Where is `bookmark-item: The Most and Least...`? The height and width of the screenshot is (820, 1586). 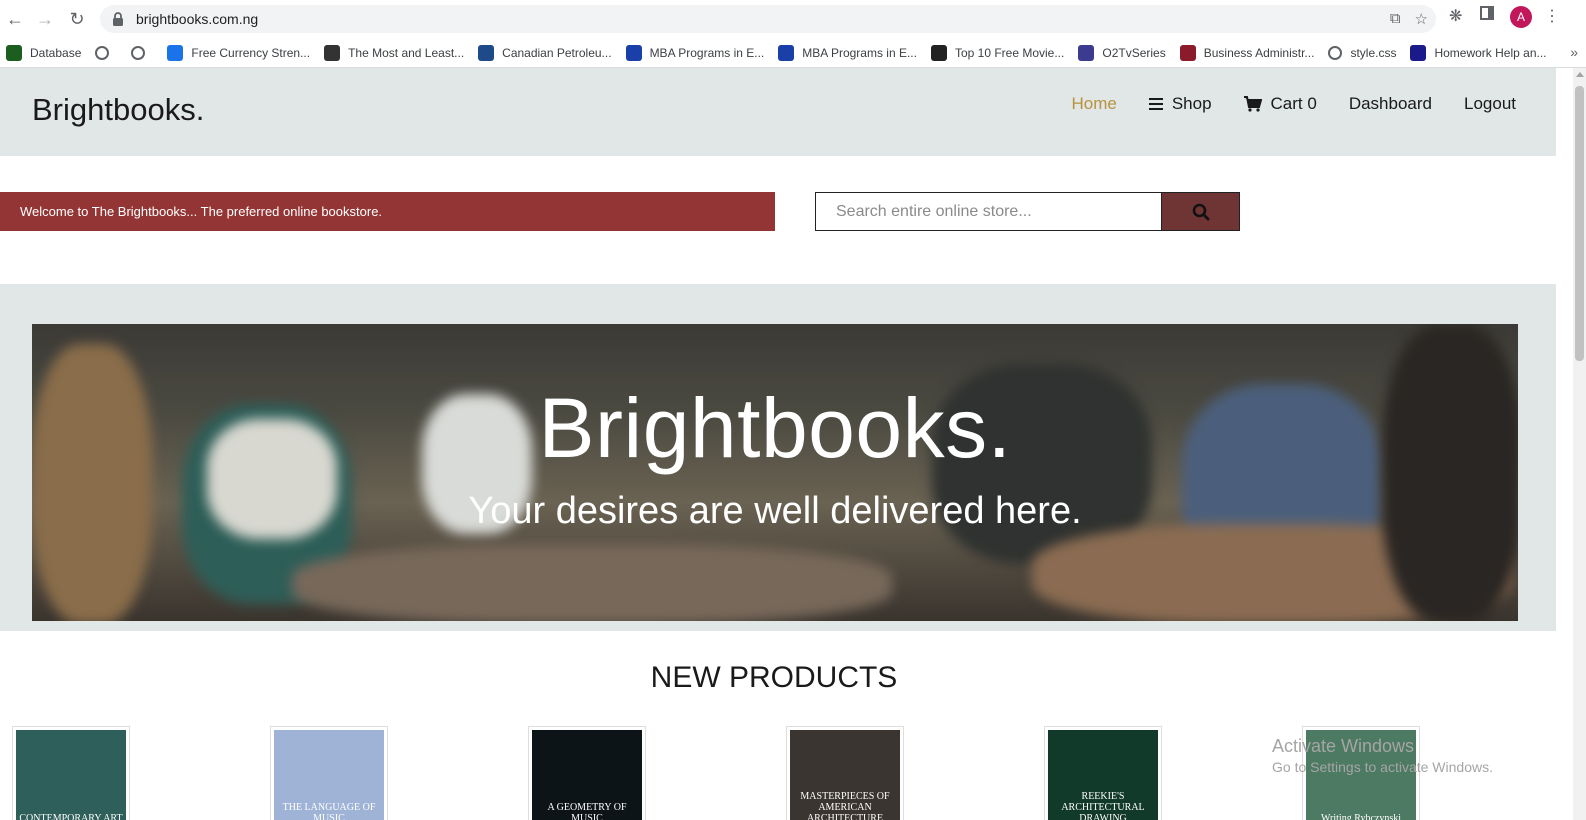 bookmark-item: The Most and Least... is located at coordinates (394, 52).